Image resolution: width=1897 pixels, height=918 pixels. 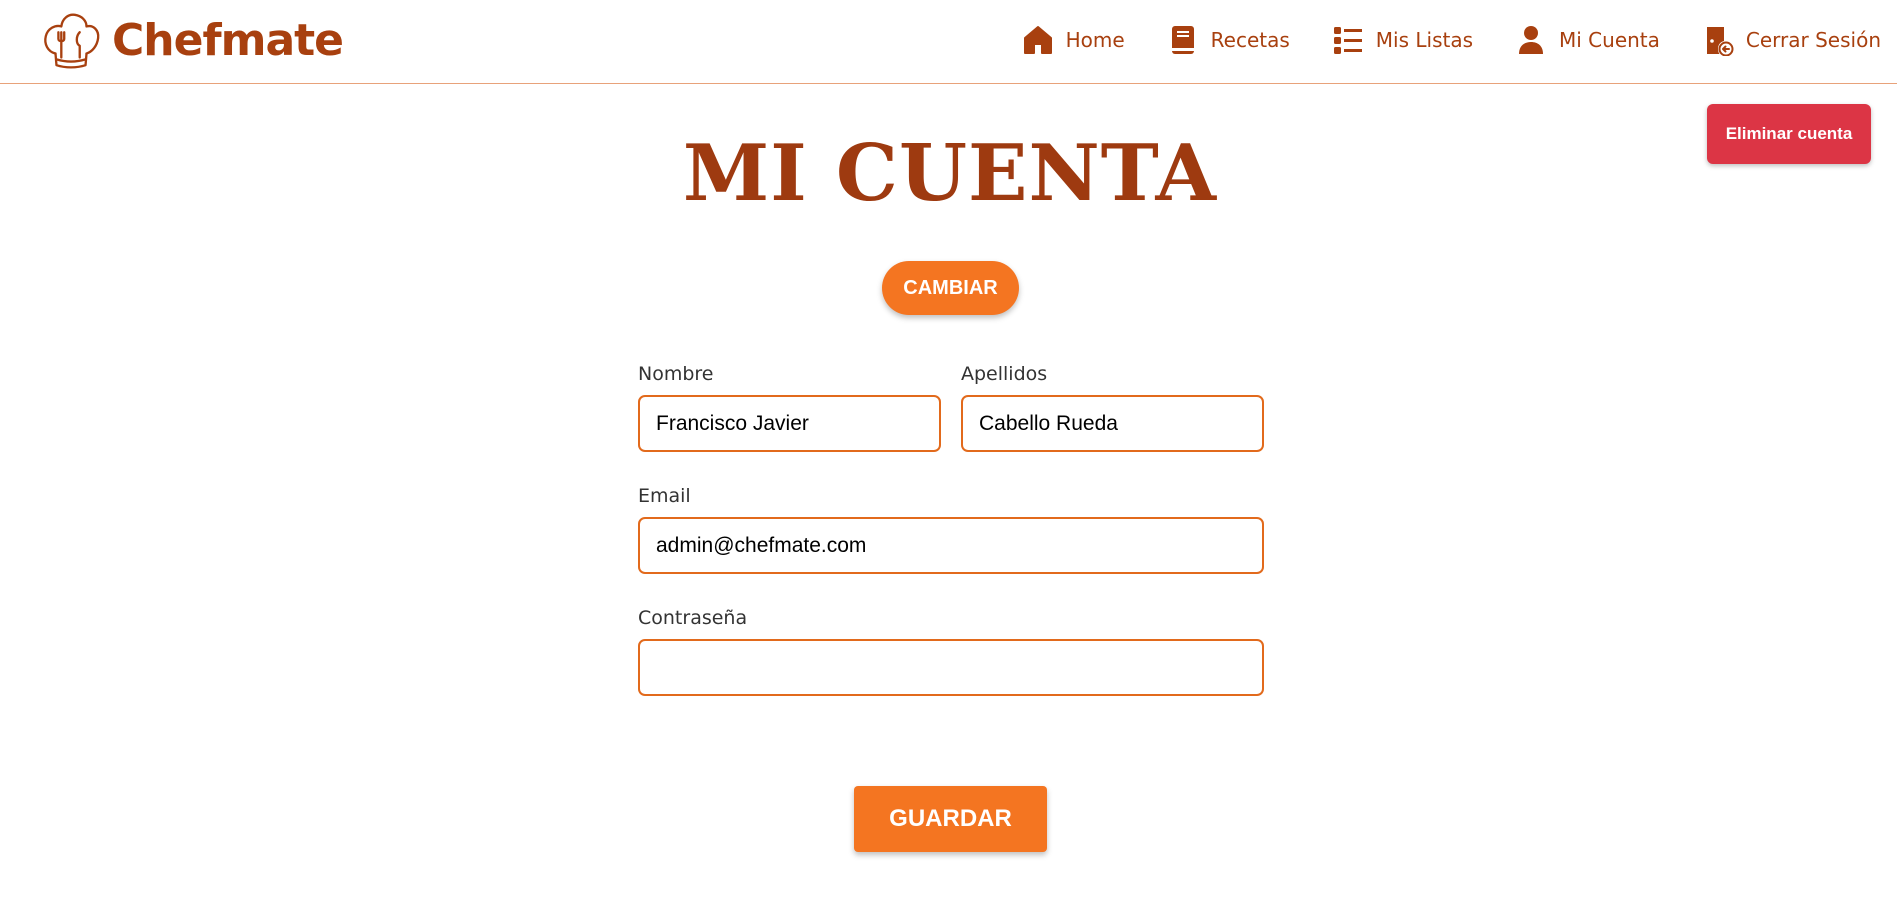 What do you see at coordinates (664, 496) in the screenshot?
I see `email-label: Email` at bounding box center [664, 496].